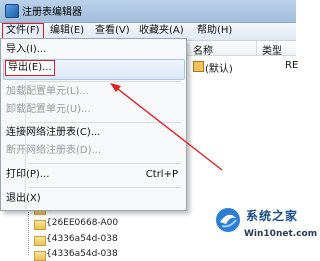 The width and height of the screenshot is (320, 261). I want to click on watermark-logo-icon, so click(228, 220).